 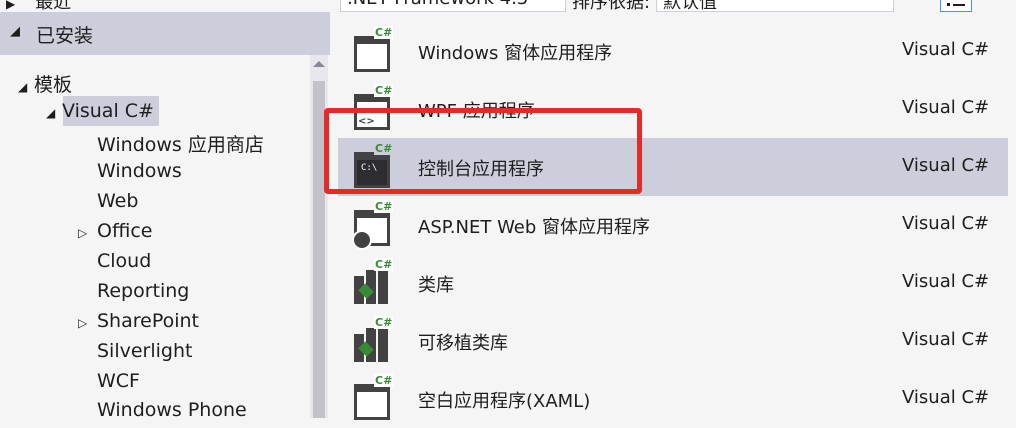 I want to click on chevron-down-icon: ▼, so click(x=556, y=0).